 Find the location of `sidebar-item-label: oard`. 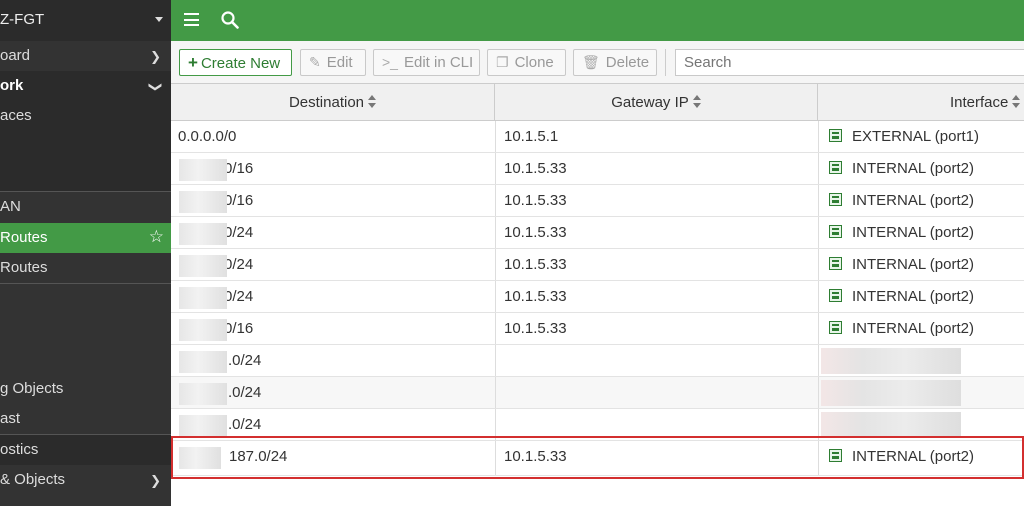

sidebar-item-label: oard is located at coordinates (15, 55).